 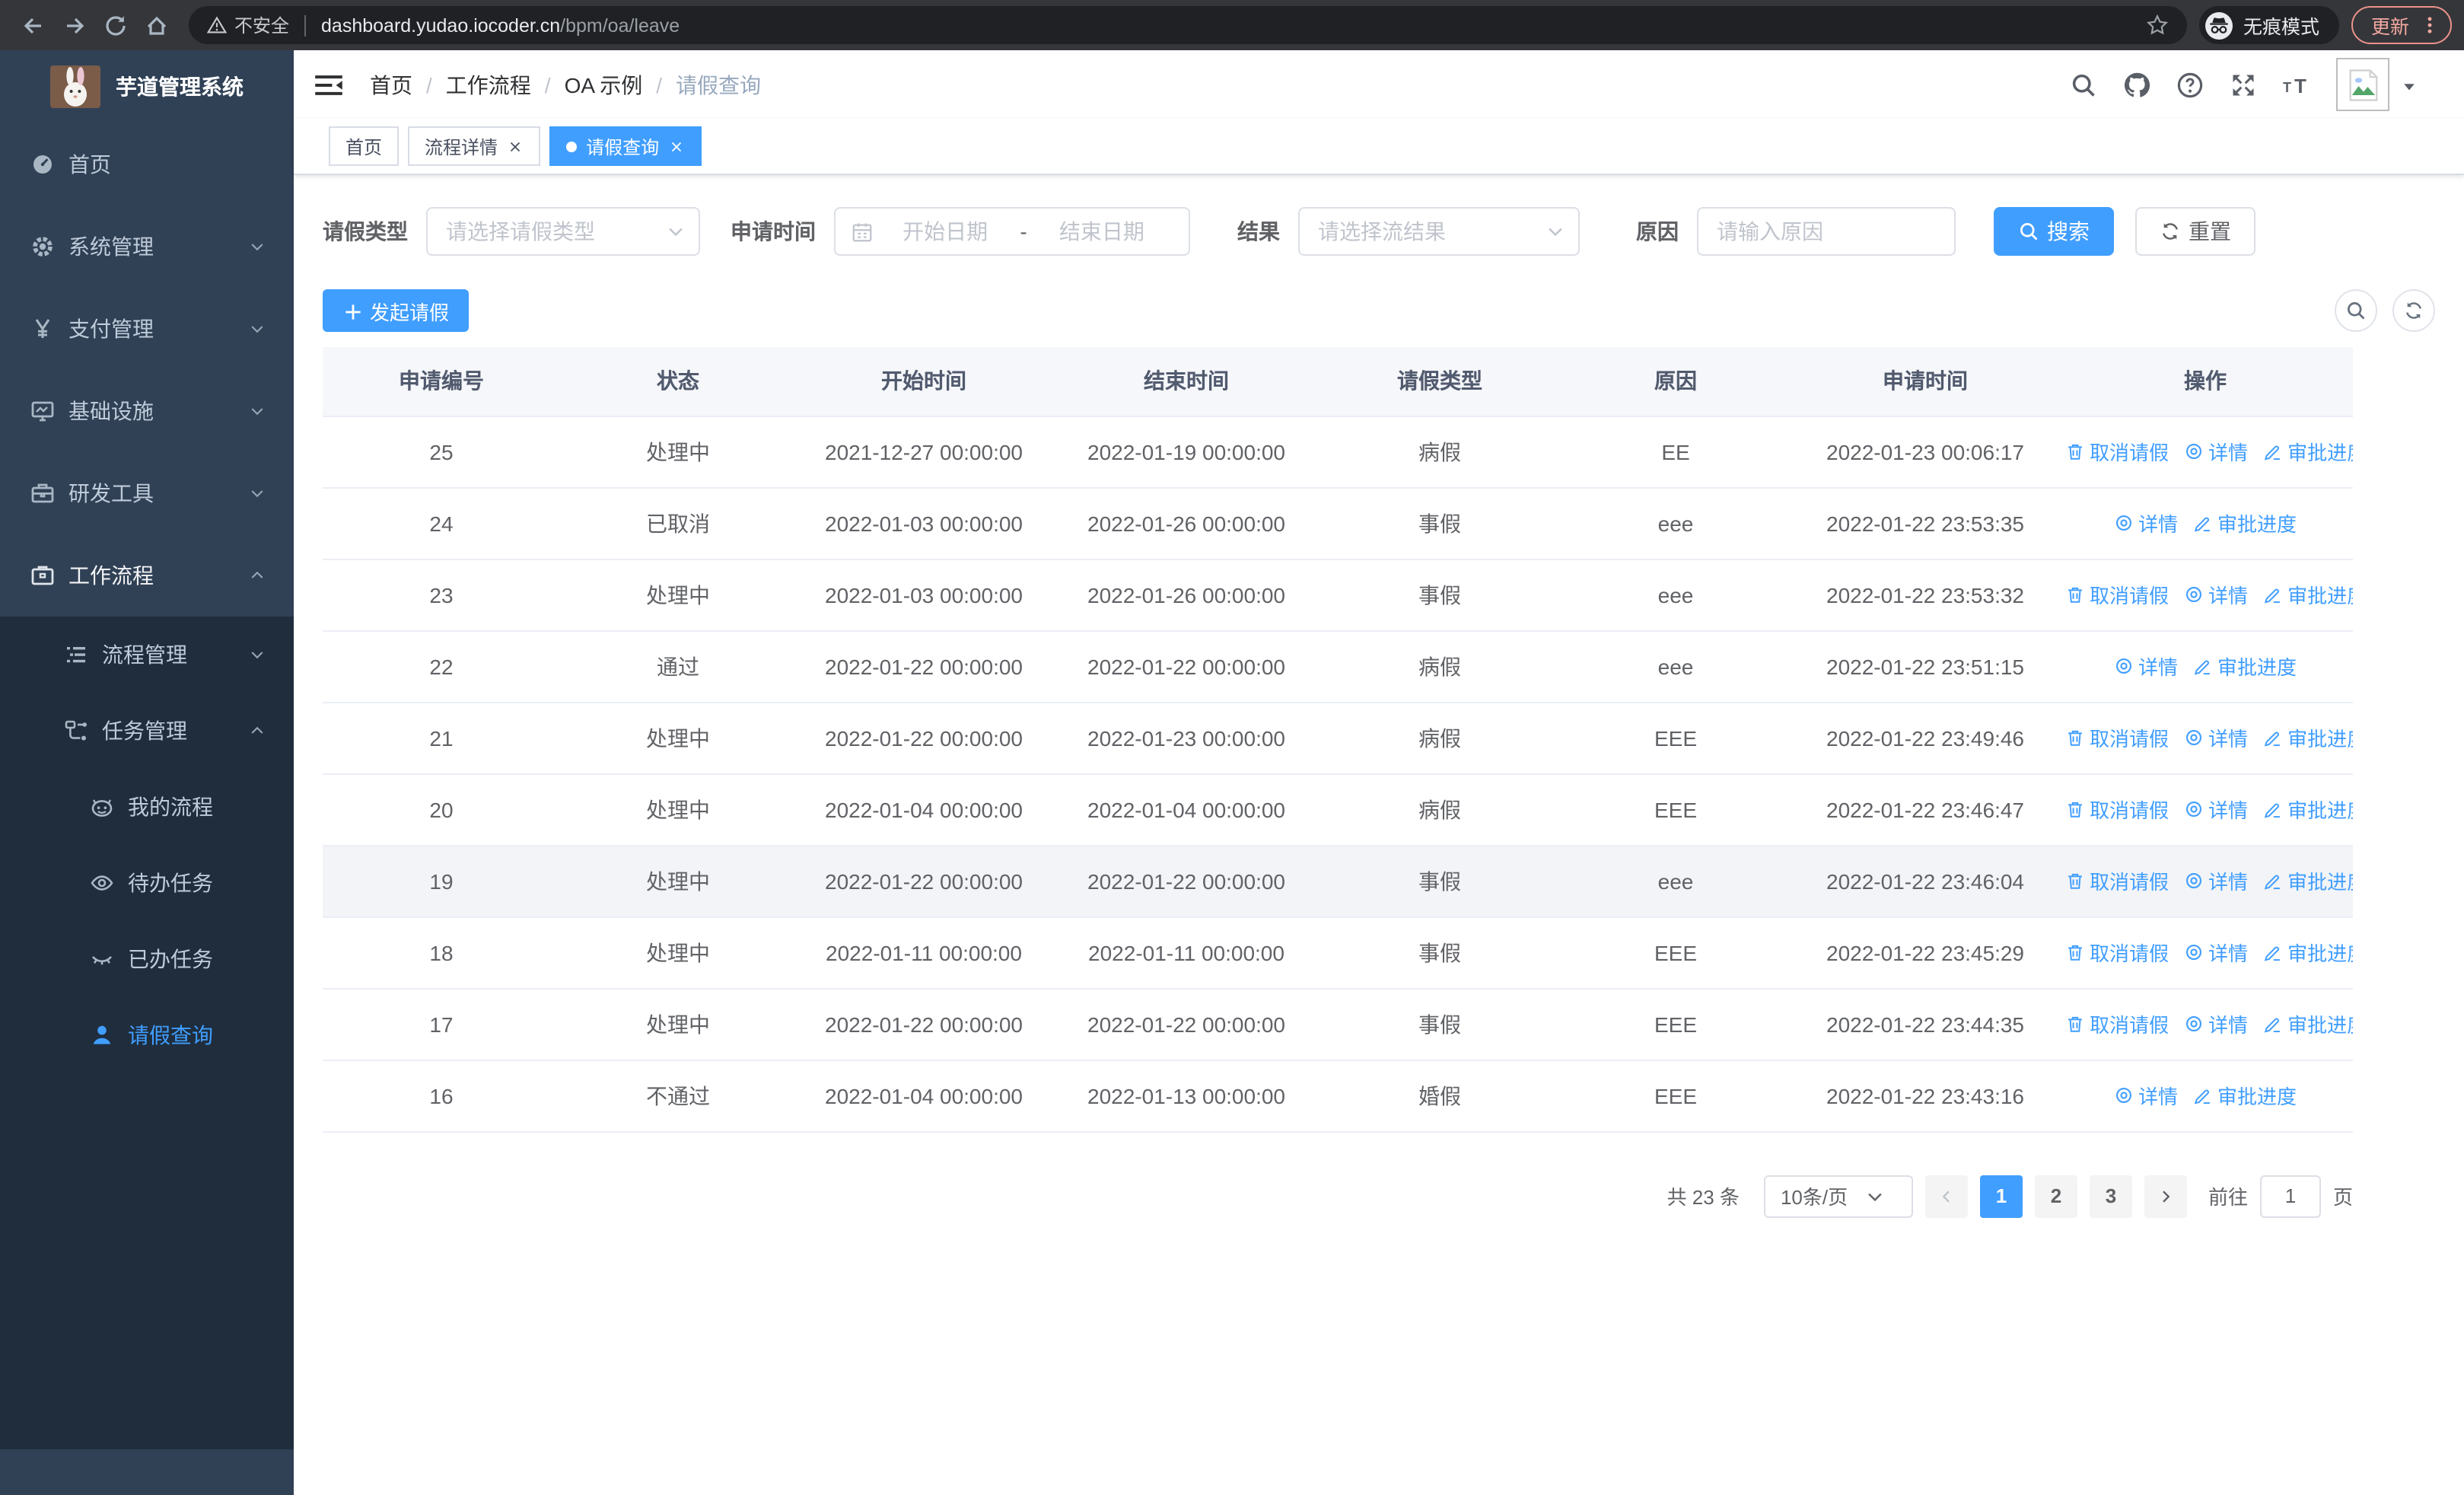 I want to click on app-logo-row: 芋道管理系统, so click(x=147, y=87).